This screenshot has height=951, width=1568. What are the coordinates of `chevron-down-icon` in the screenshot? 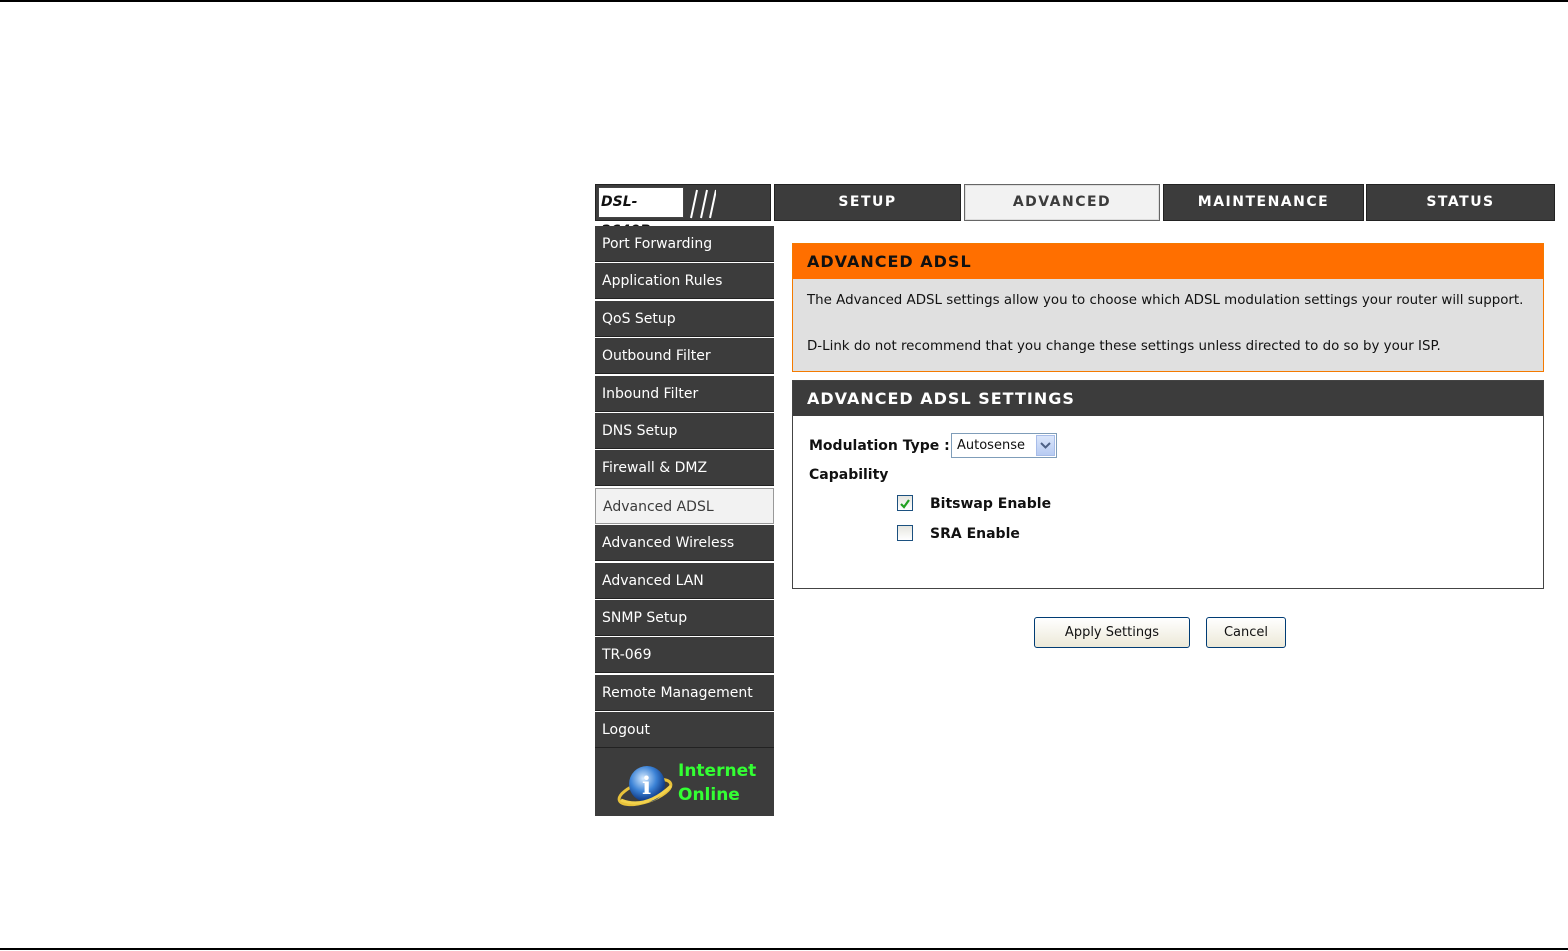 It's located at (1045, 445).